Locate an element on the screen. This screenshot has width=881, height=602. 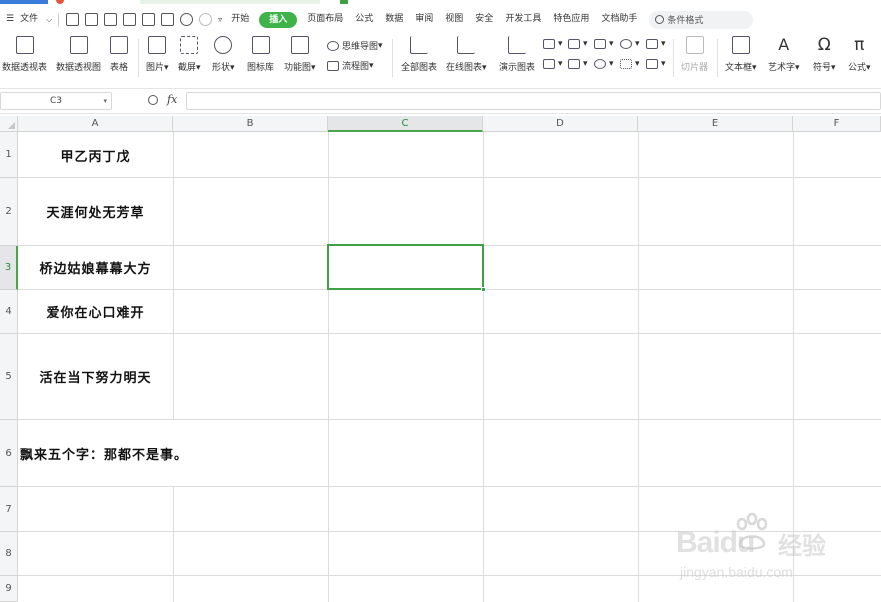
screenshot-button: 截屏▾ is located at coordinates (189, 54).